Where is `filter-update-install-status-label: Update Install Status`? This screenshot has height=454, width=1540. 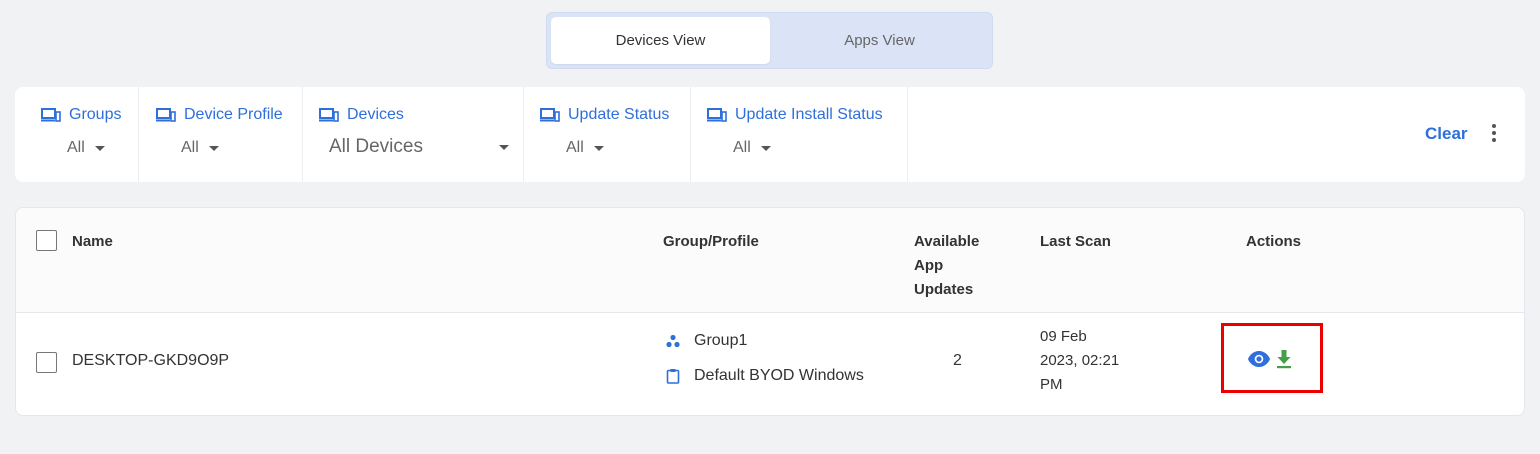 filter-update-install-status-label: Update Install Status is located at coordinates (795, 115).